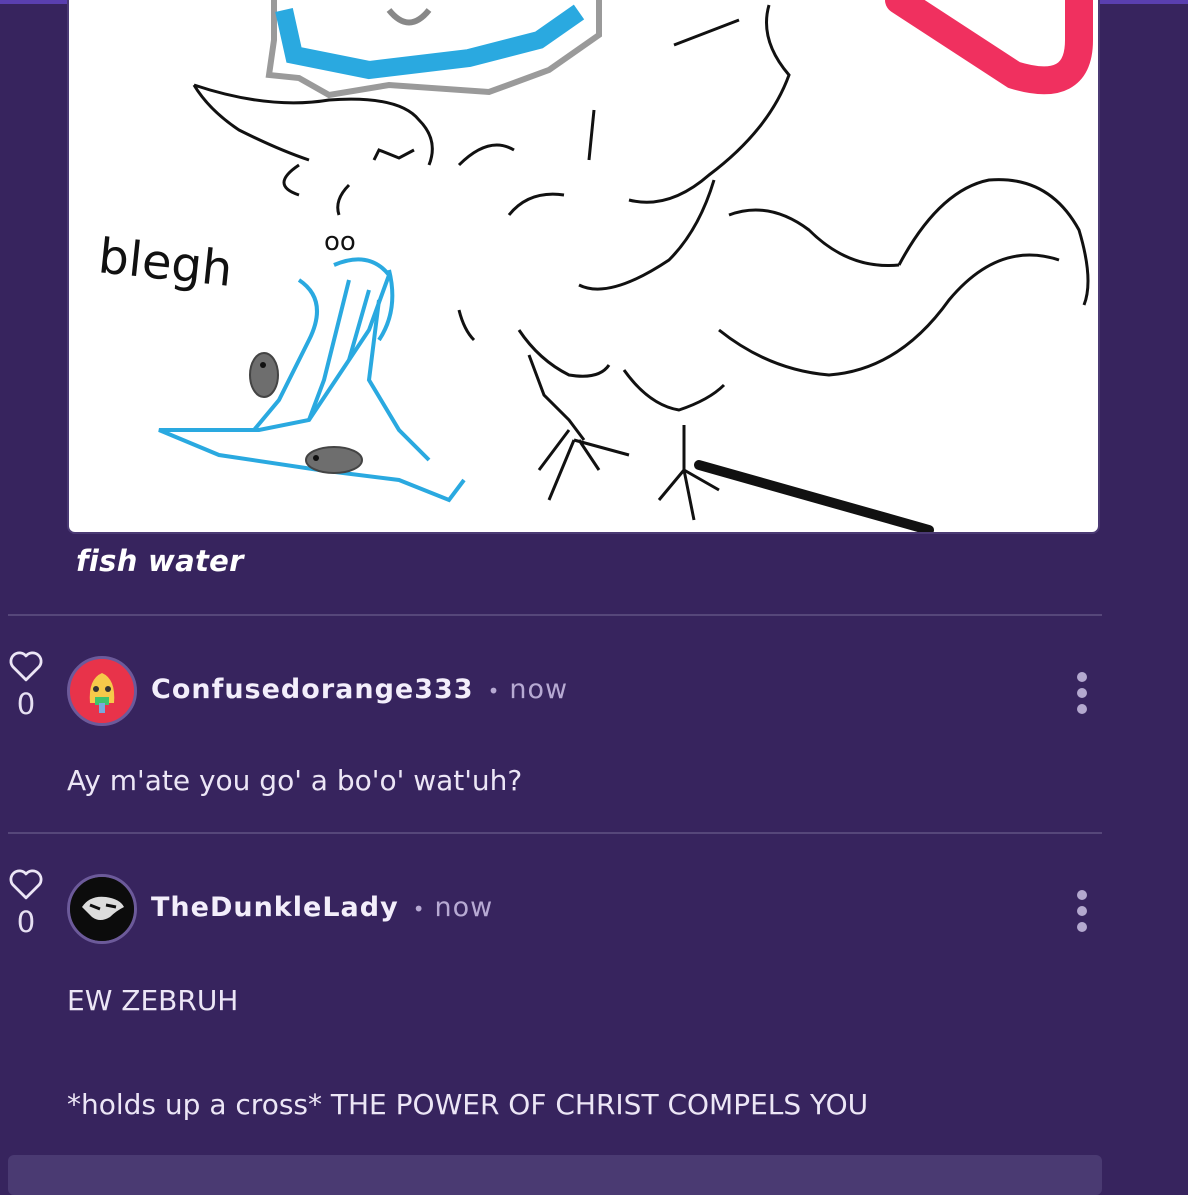 Image resolution: width=1188 pixels, height=1195 pixels. What do you see at coordinates (340, 242) in the screenshot?
I see `svg-text: oo` at bounding box center [340, 242].